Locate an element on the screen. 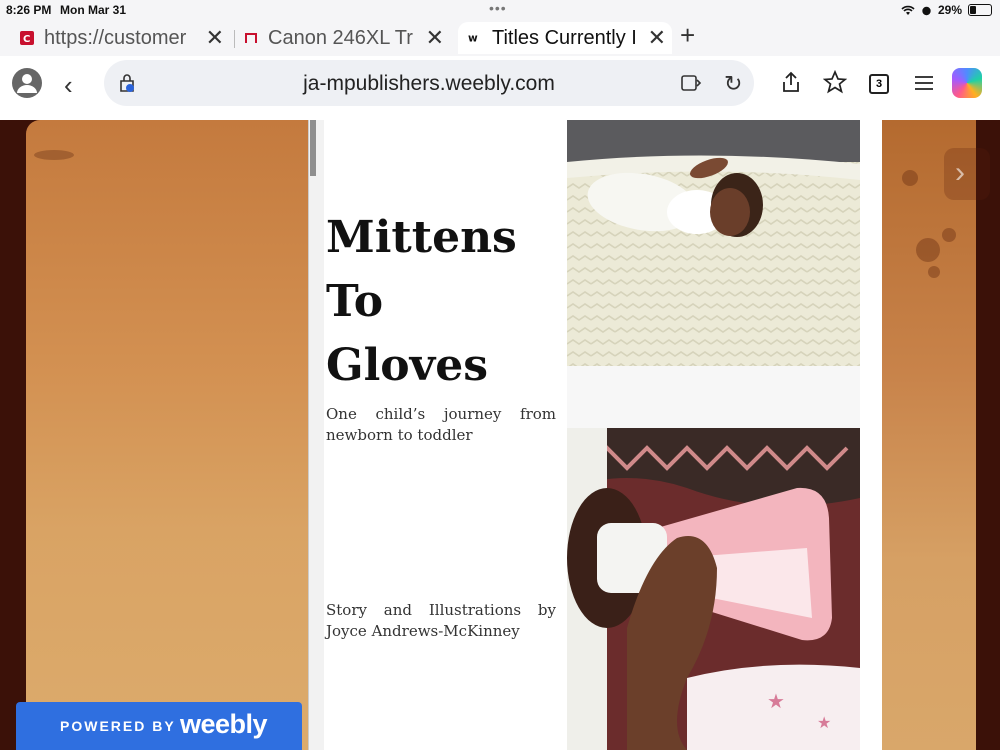 The width and height of the screenshot is (1000, 750). tab-count-button: 3 is located at coordinates (879, 84).